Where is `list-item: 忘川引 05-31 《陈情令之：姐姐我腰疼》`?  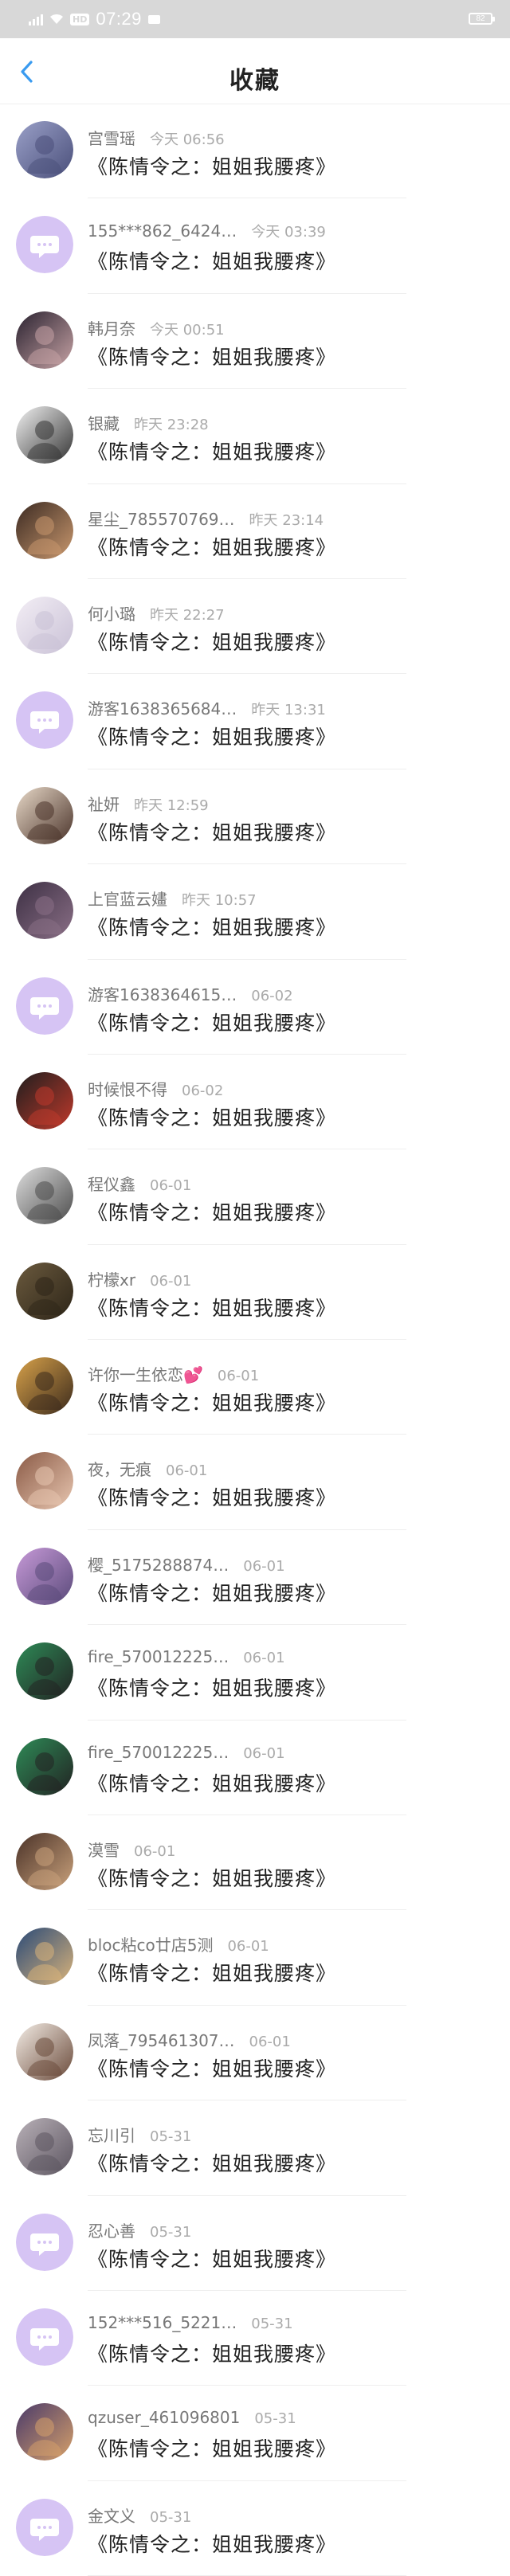
list-item: 忘川引 05-31 《陈情令之：姐姐我腰疼》 is located at coordinates (255, 2148).